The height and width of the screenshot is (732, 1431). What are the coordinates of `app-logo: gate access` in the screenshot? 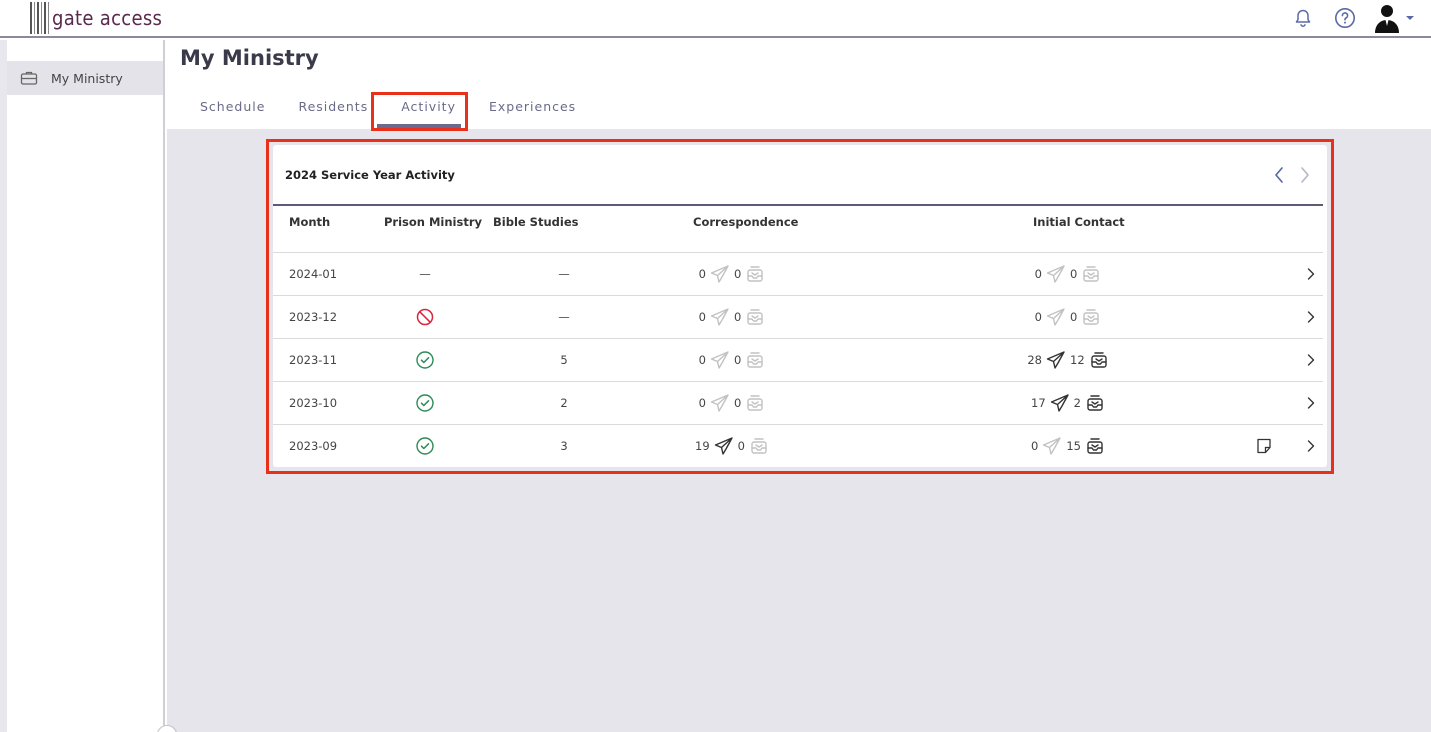 It's located at (96, 18).